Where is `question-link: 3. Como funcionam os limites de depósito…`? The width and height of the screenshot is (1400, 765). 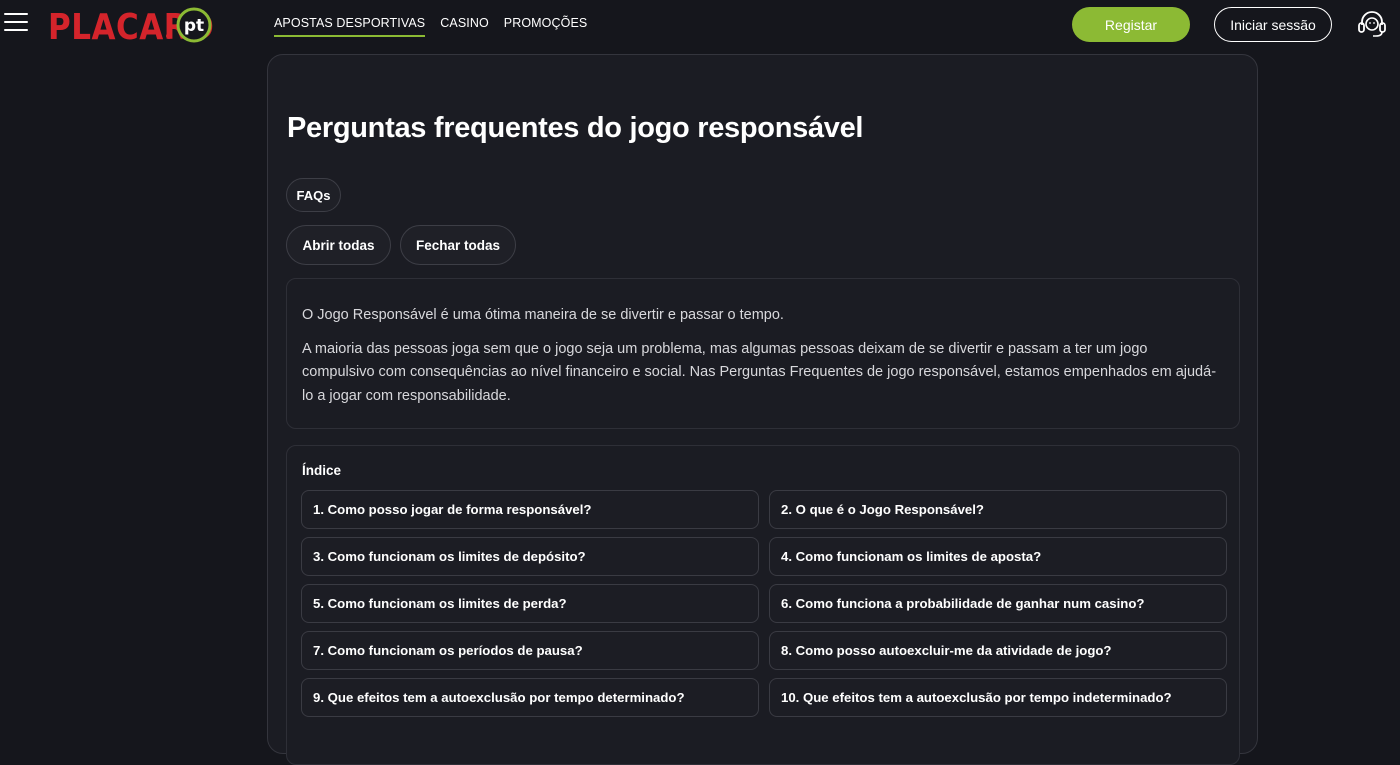
question-link: 3. Como funcionam os limites de depósito… is located at coordinates (530, 556).